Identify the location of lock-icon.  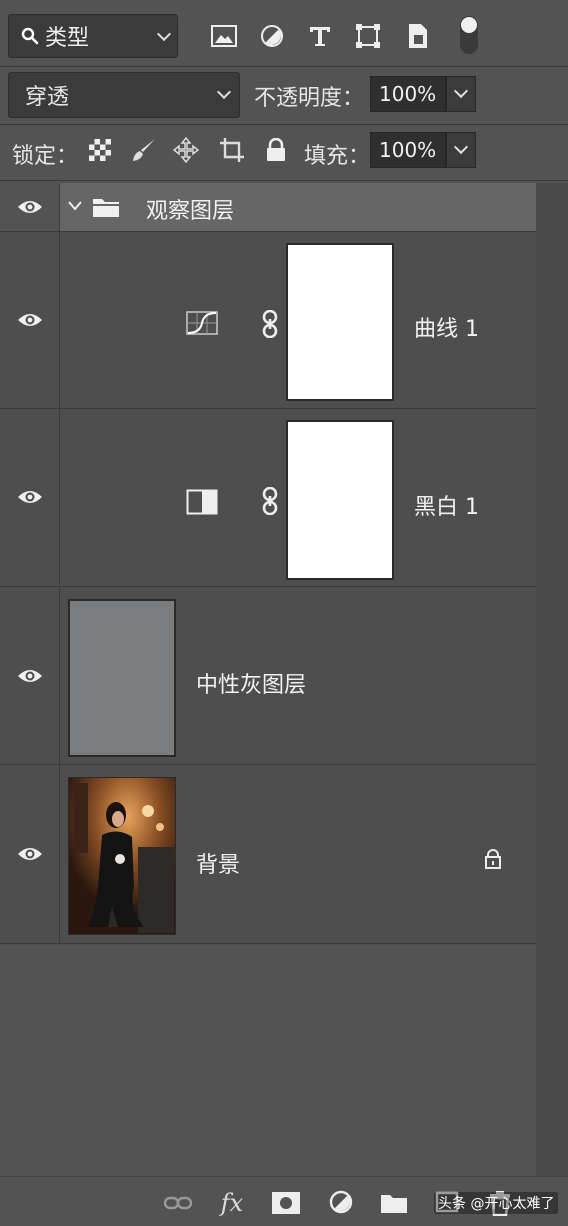
(493, 859).